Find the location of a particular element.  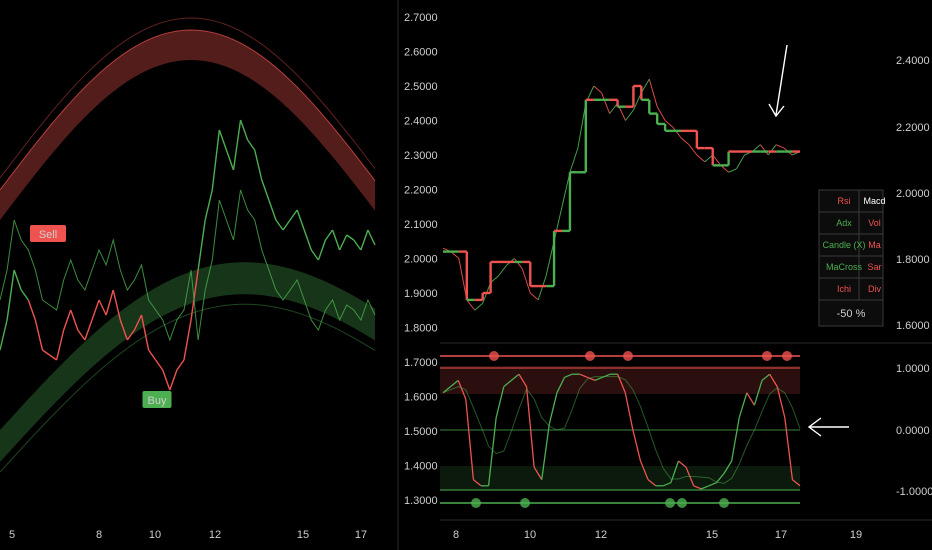

right-price-tick-label: 2.4000 is located at coordinates (913, 61).